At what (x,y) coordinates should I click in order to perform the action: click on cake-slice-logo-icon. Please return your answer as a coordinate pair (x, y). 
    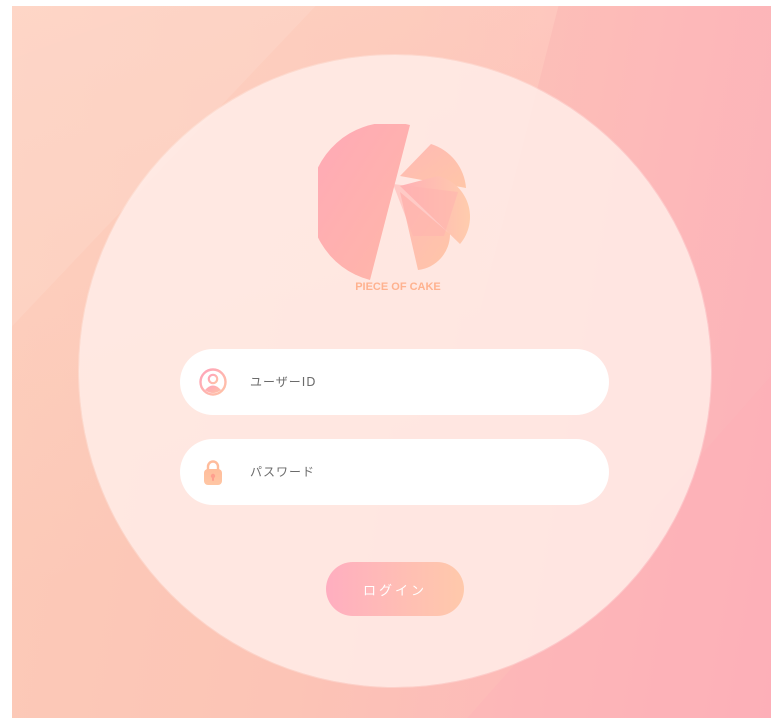
    Looking at the image, I should click on (390, 201).